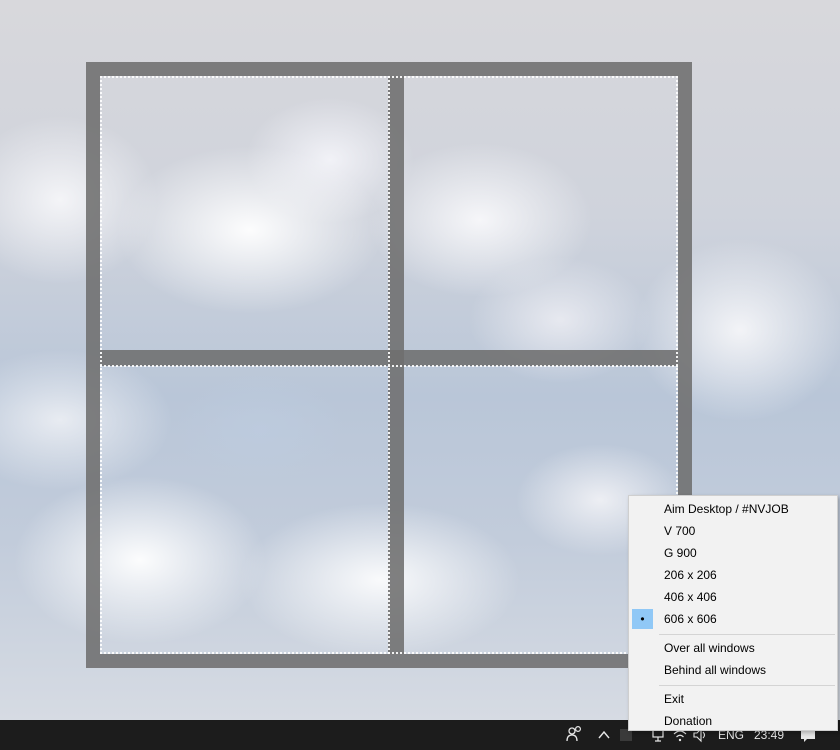  What do you see at coordinates (733, 575) in the screenshot?
I see `menu-item-206x206: 206 x 206` at bounding box center [733, 575].